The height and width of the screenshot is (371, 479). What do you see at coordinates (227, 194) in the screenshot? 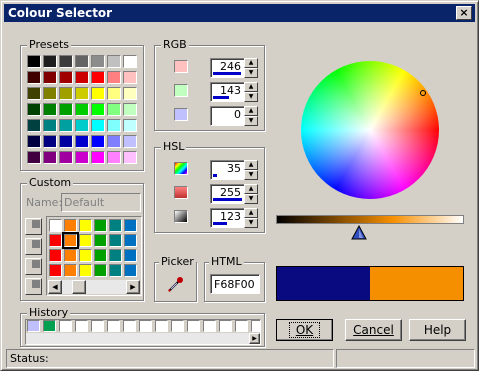
I see `saturation-field: 255` at bounding box center [227, 194].